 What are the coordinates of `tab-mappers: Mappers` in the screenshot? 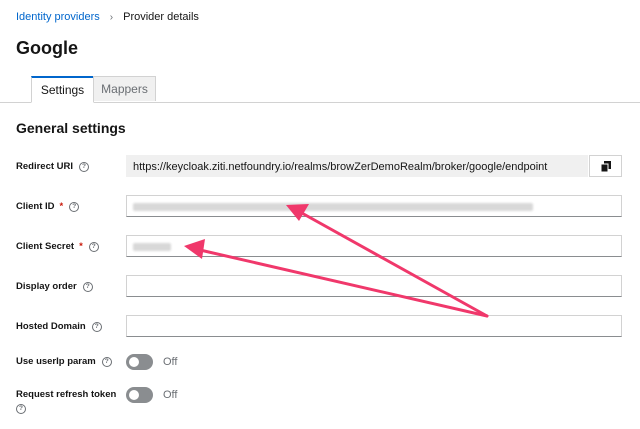 It's located at (124, 88).